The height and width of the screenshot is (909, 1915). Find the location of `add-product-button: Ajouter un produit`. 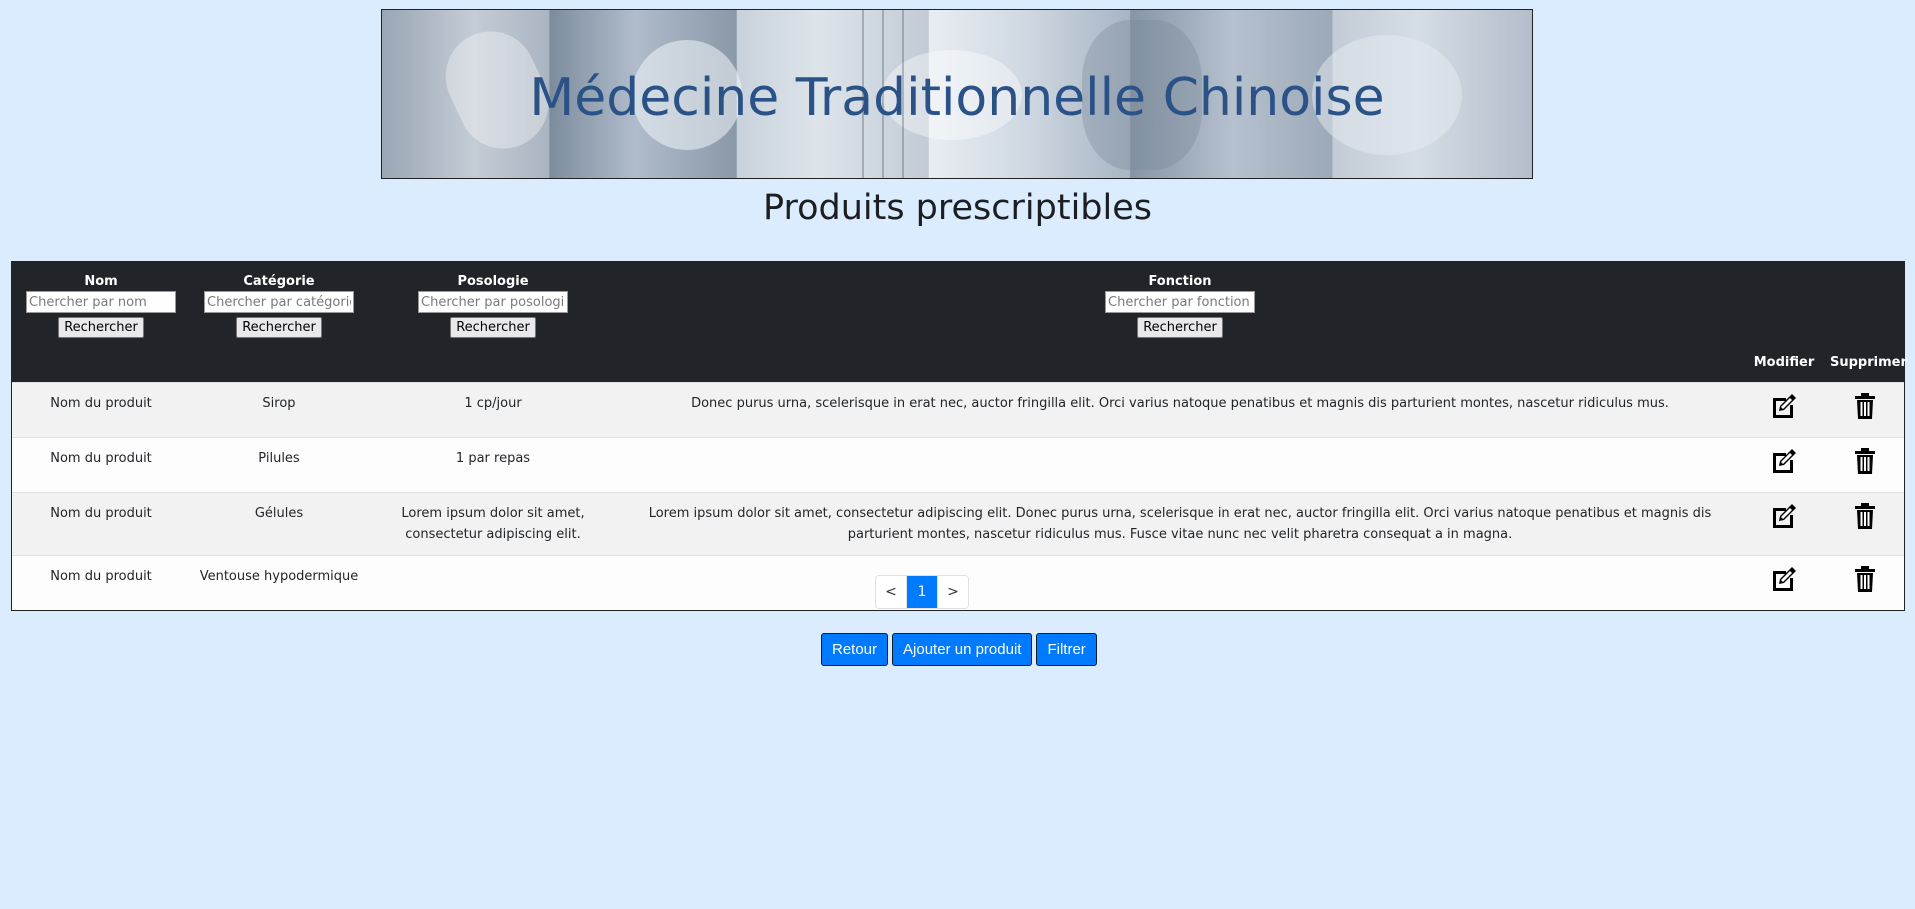

add-product-button: Ajouter un produit is located at coordinates (962, 649).